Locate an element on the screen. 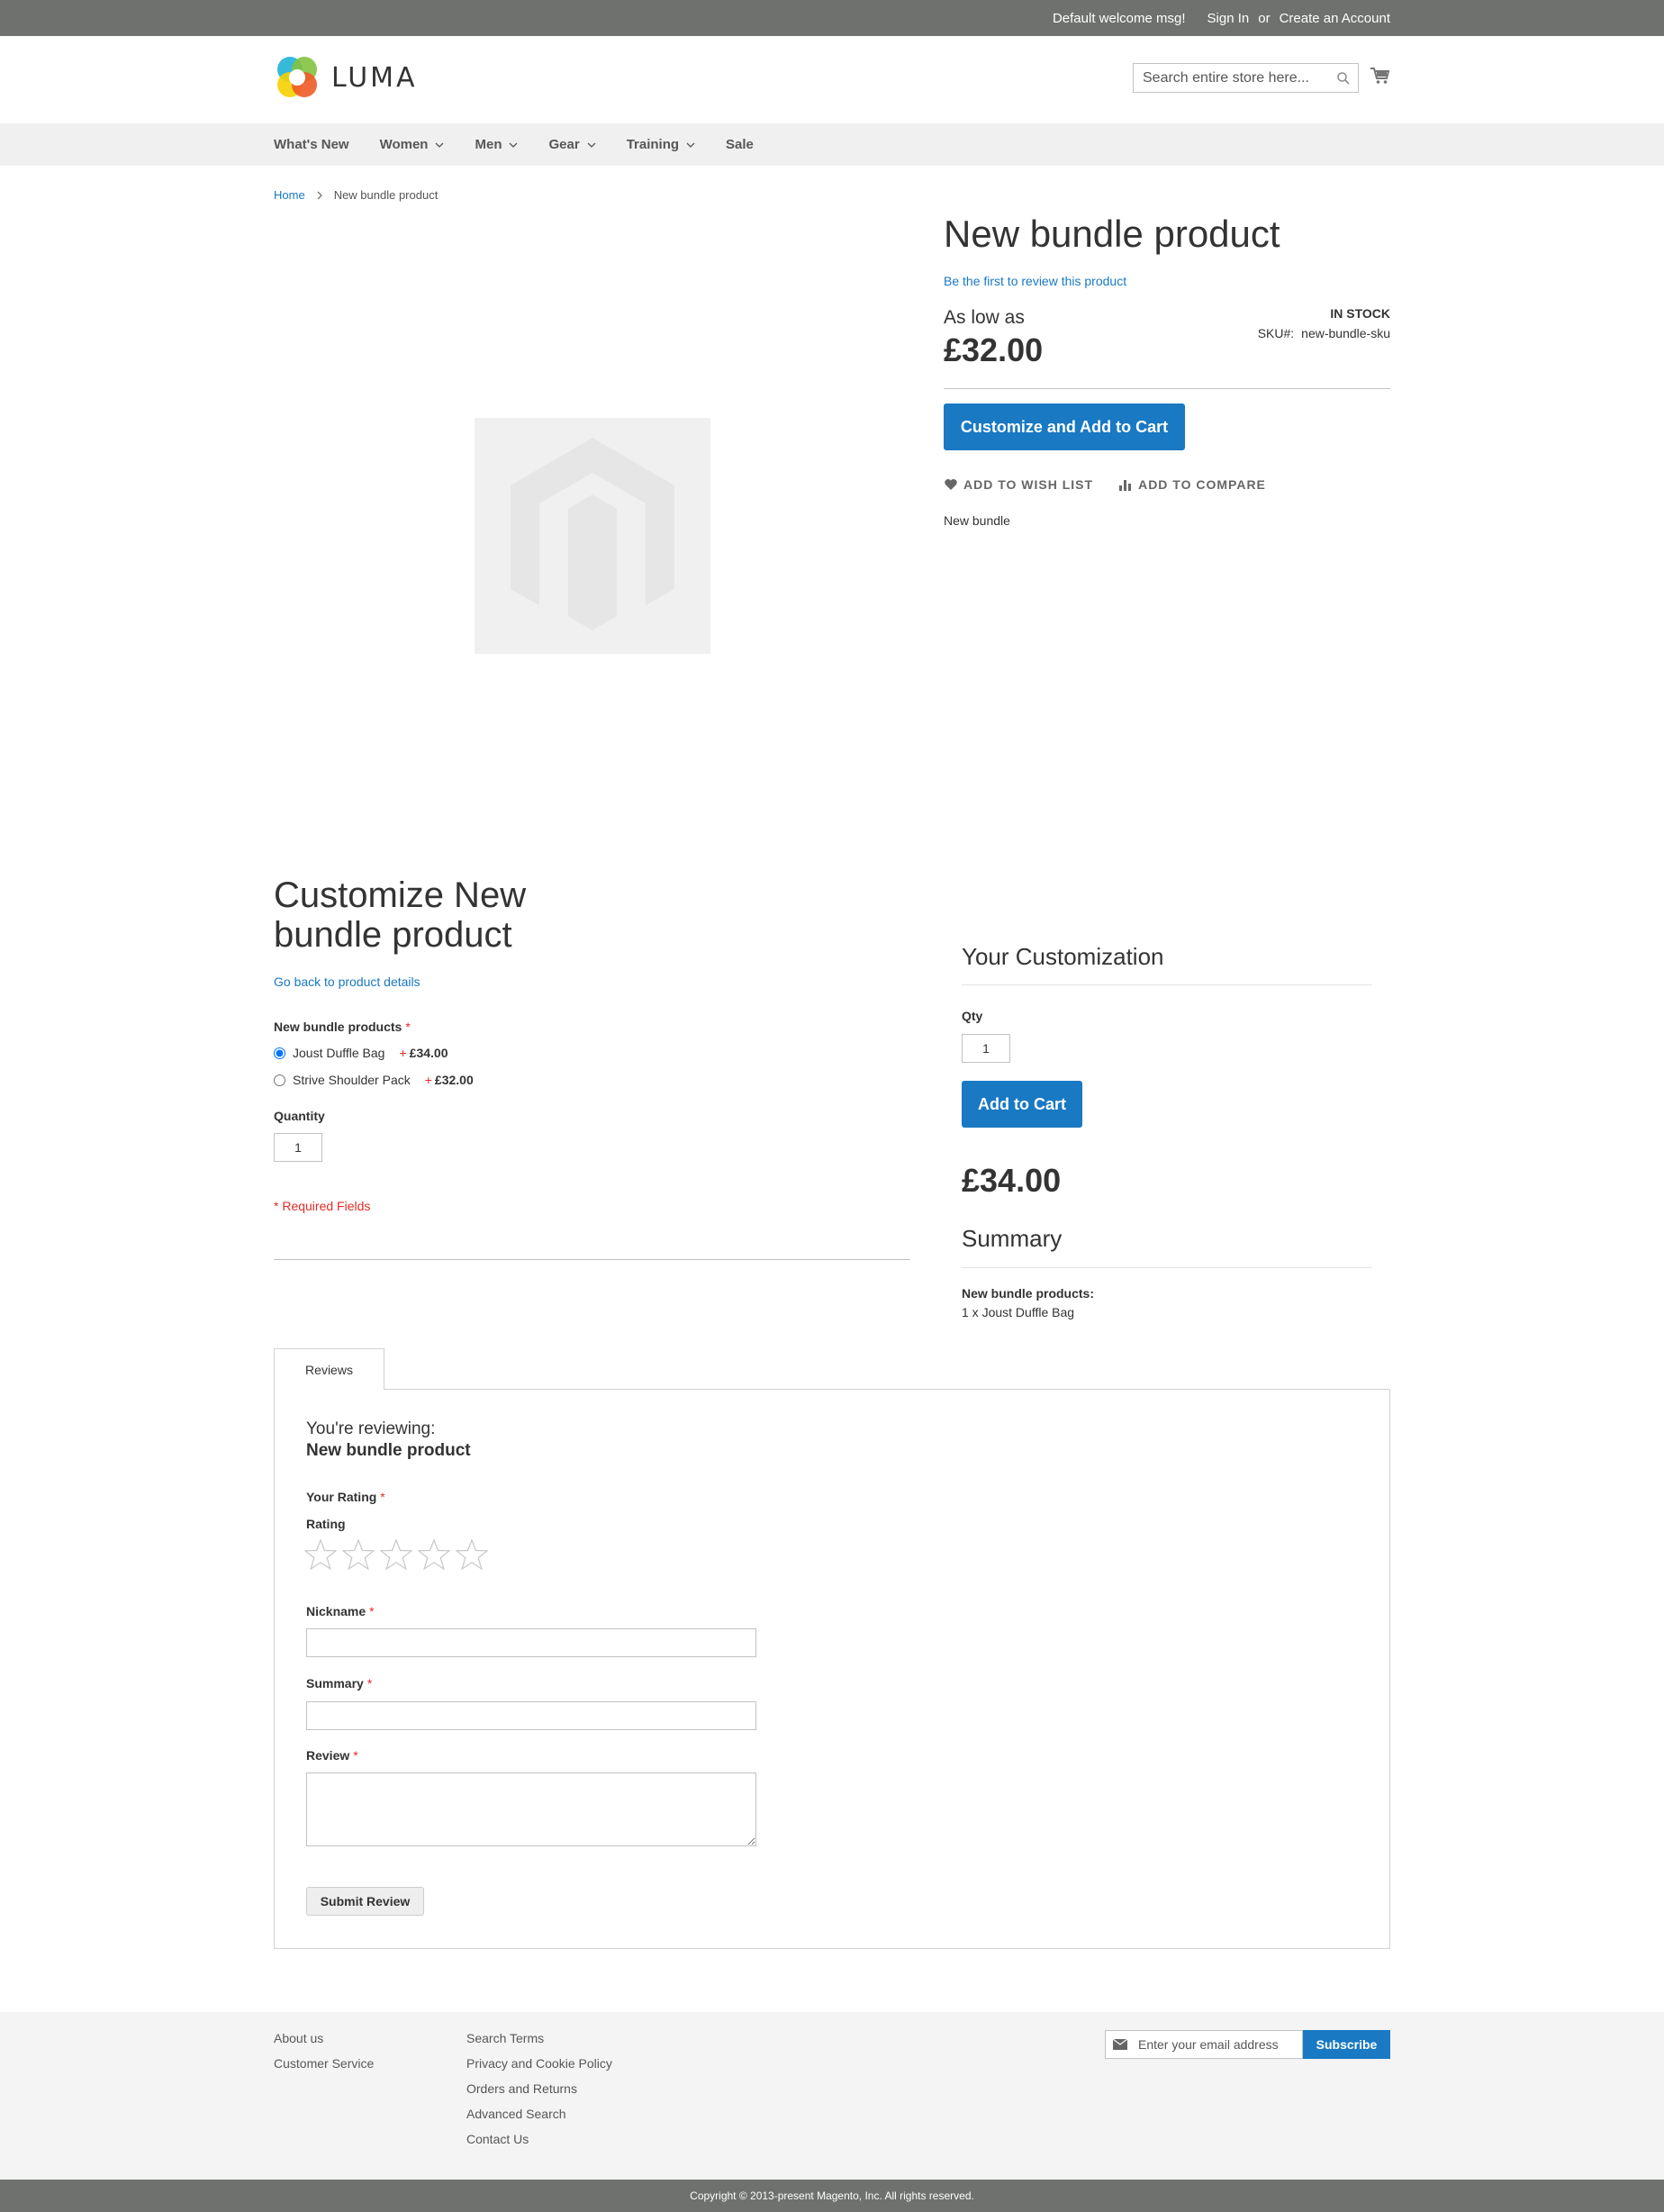  tab-reviews: Reviews is located at coordinates (329, 1369).